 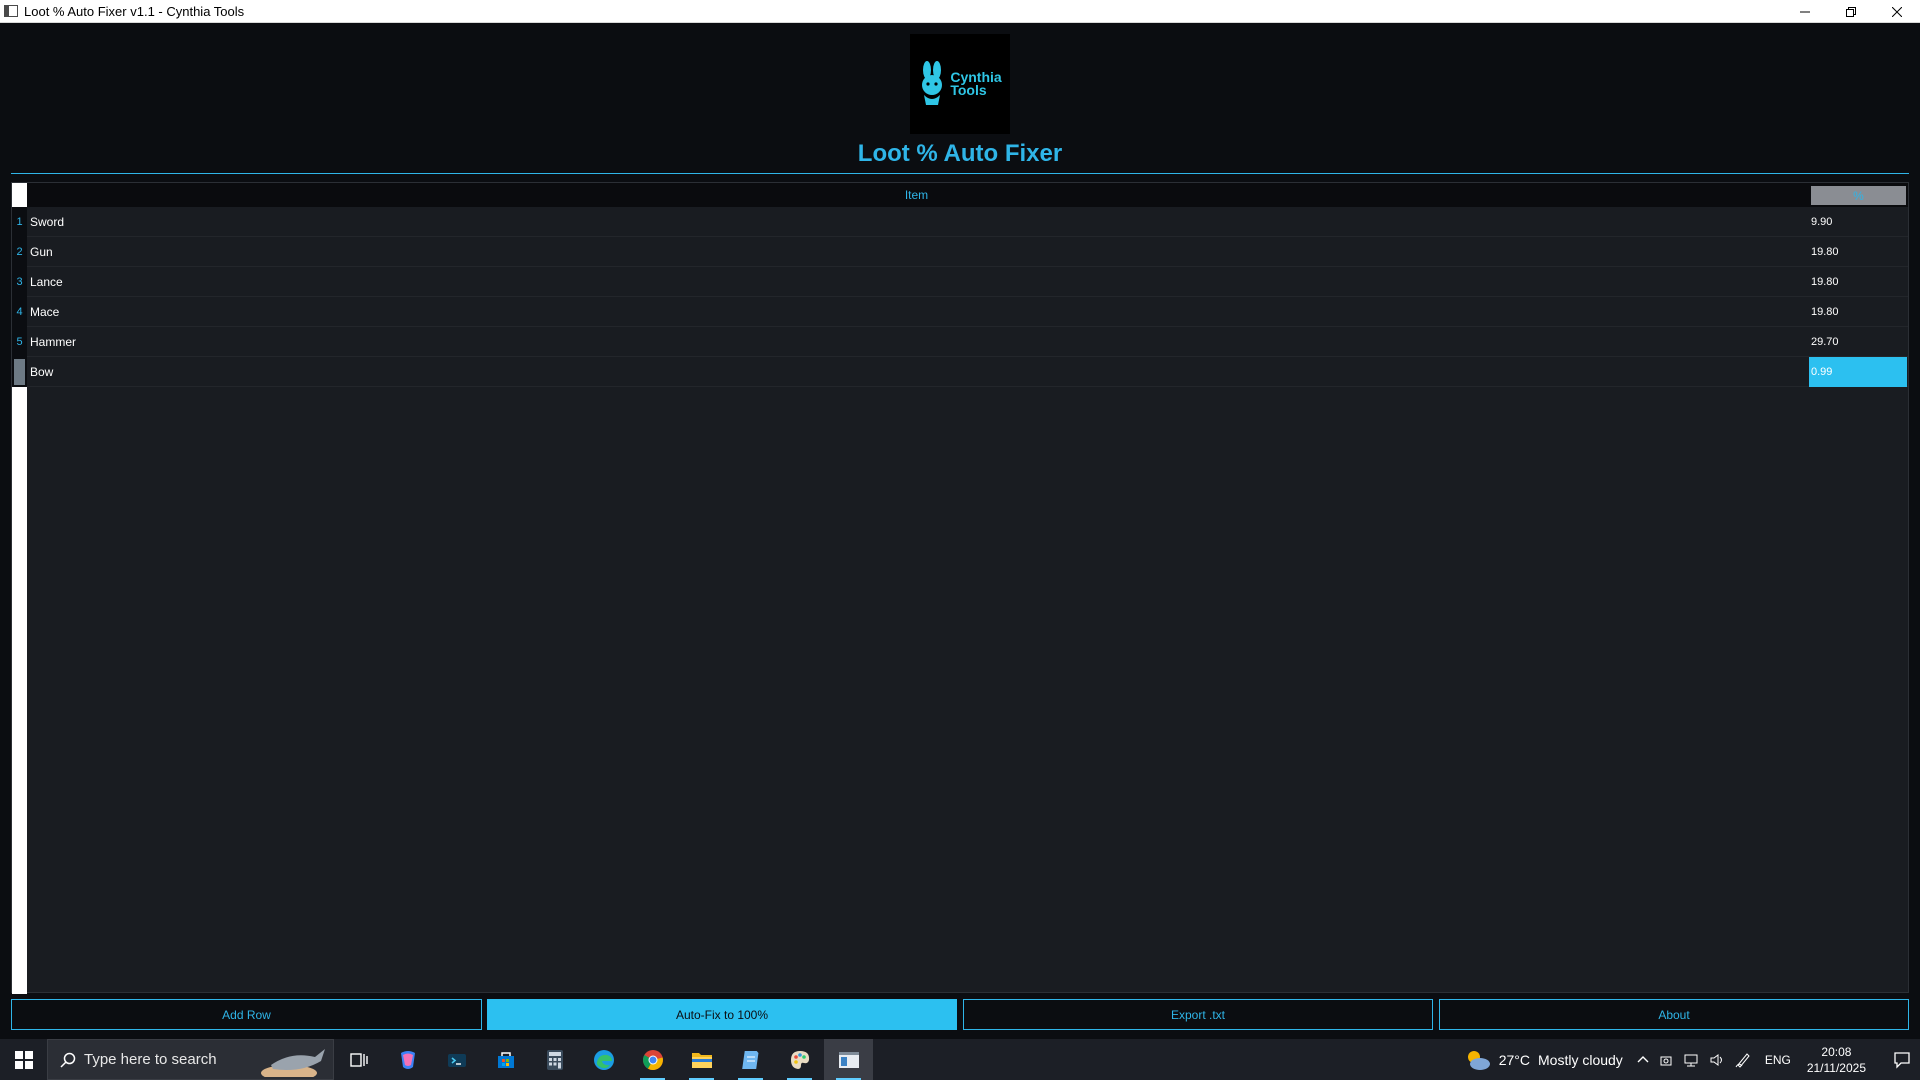 I want to click on system-tray: 27°C Mostly cloudy ENG 20:08 21/11/2025, so click(x=1692, y=1059).